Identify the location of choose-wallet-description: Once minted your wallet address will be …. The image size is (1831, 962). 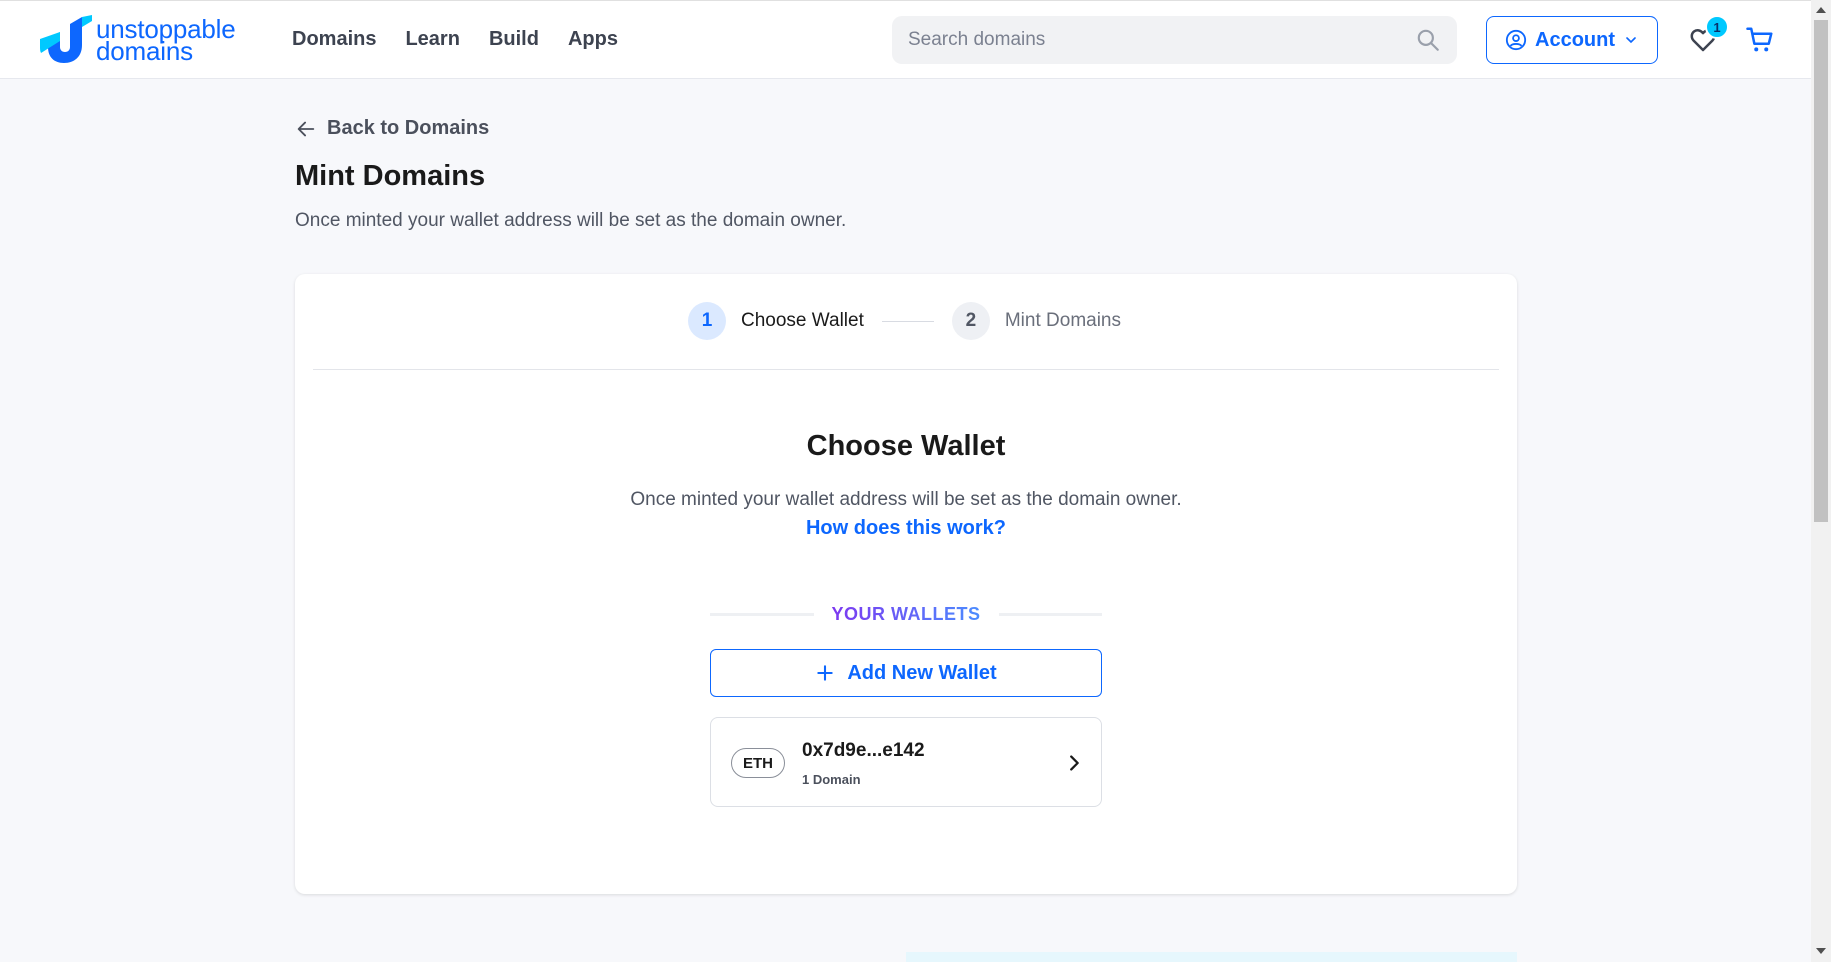
(906, 499).